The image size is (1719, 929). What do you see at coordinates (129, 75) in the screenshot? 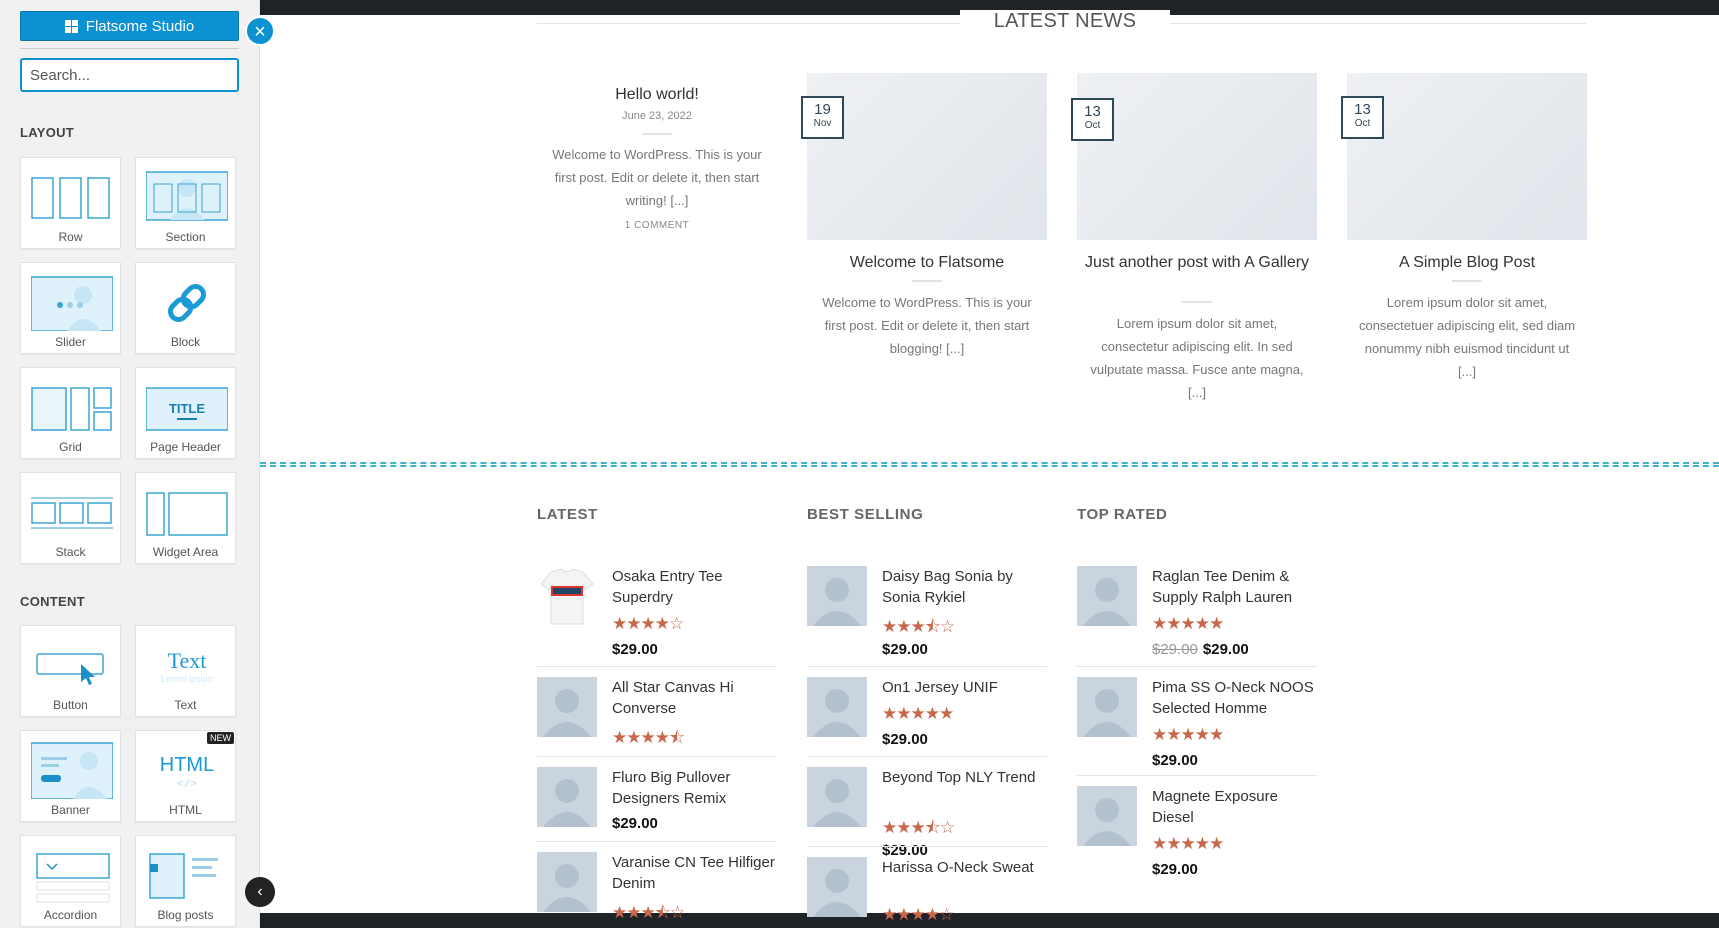
I see `search-input` at bounding box center [129, 75].